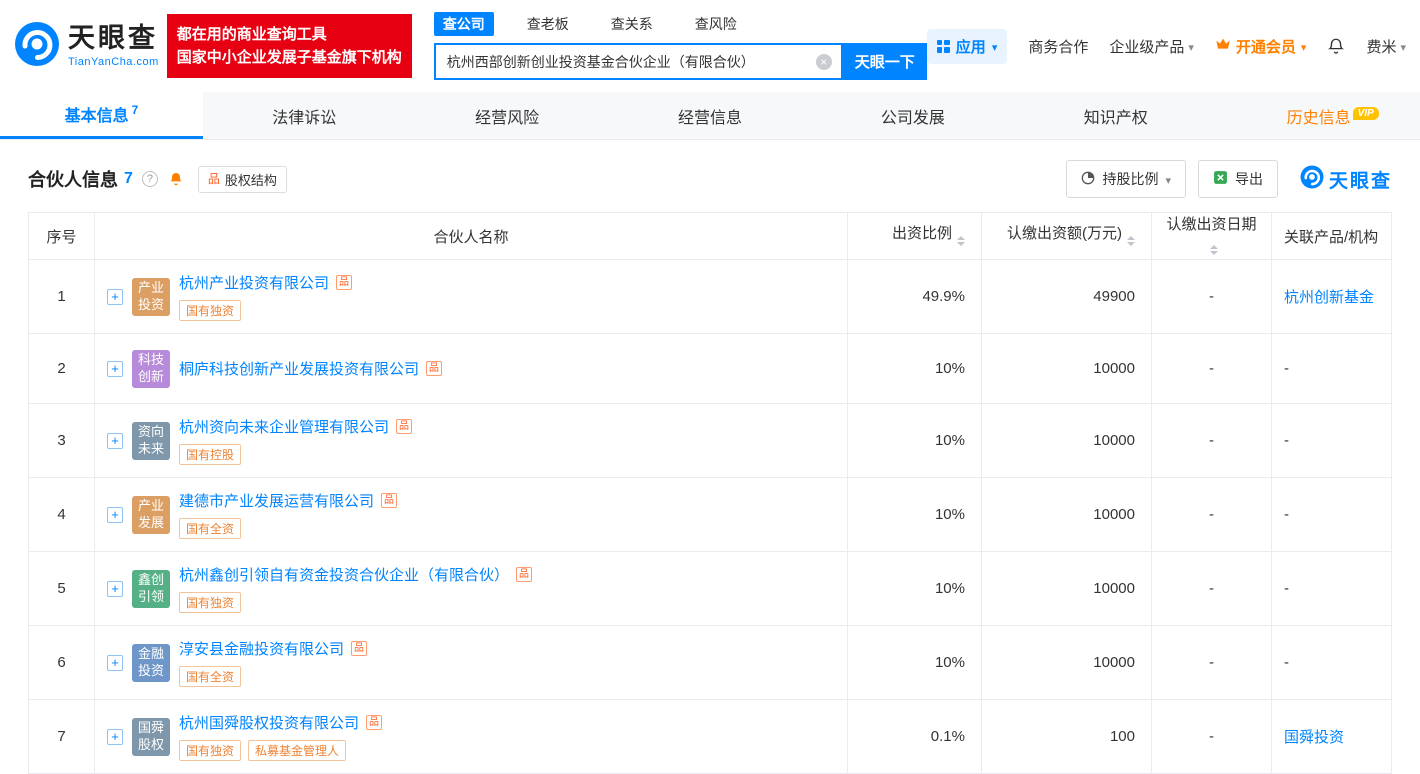  What do you see at coordinates (1331, 236) in the screenshot?
I see `column-header-related: 关联产品/机构` at bounding box center [1331, 236].